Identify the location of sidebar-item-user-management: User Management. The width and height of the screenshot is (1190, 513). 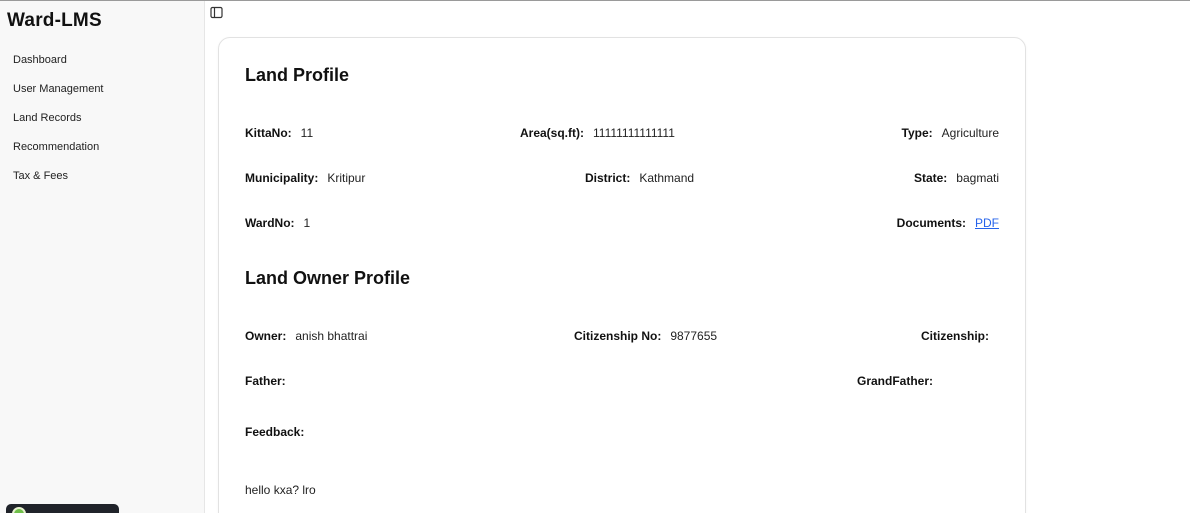
(58, 96).